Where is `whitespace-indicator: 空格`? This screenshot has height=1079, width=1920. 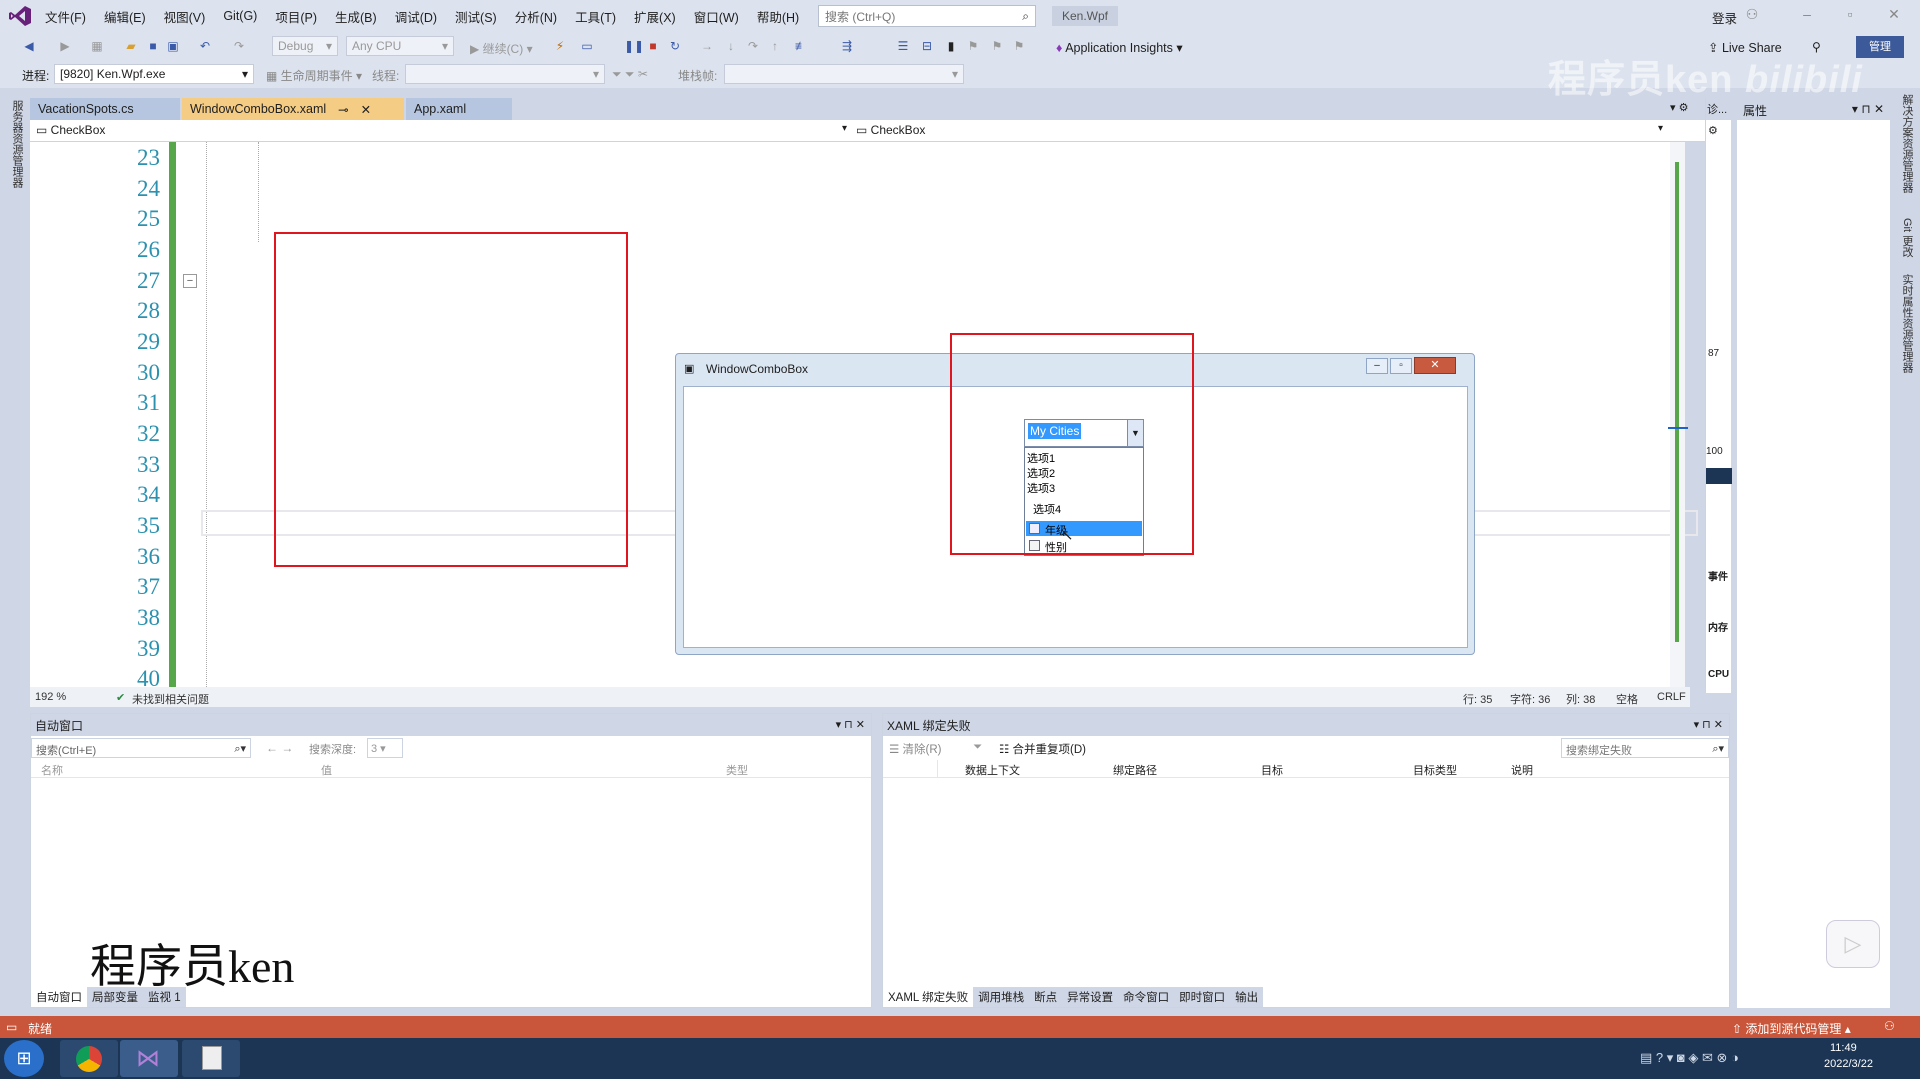
whitespace-indicator: 空格 is located at coordinates (1627, 699).